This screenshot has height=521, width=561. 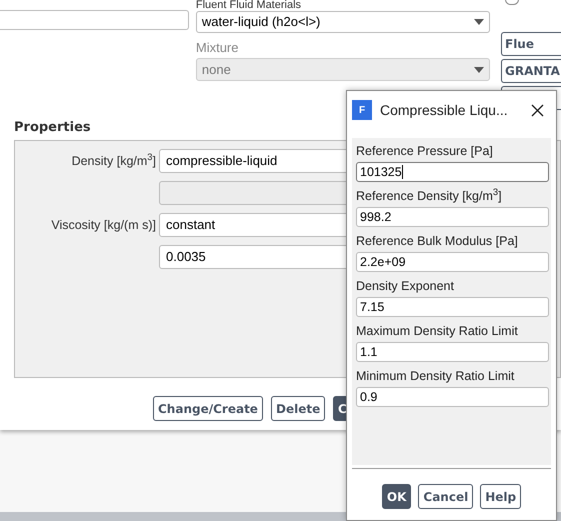 What do you see at coordinates (501, 496) in the screenshot?
I see `action-button: Help` at bounding box center [501, 496].